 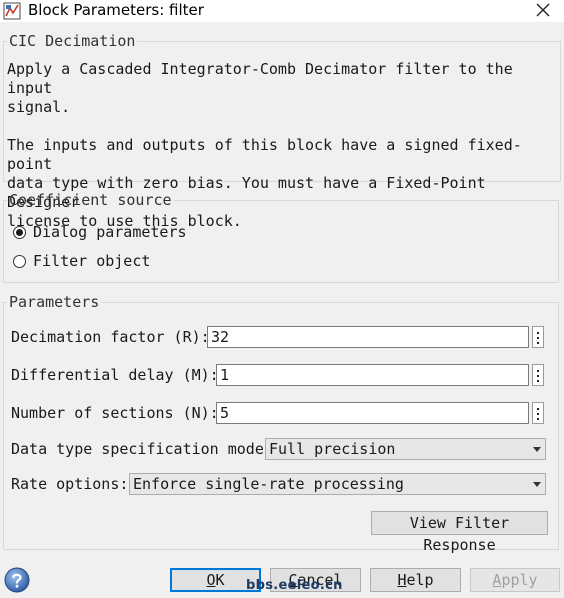 What do you see at coordinates (372, 375) in the screenshot?
I see `differential-delay-field: 1` at bounding box center [372, 375].